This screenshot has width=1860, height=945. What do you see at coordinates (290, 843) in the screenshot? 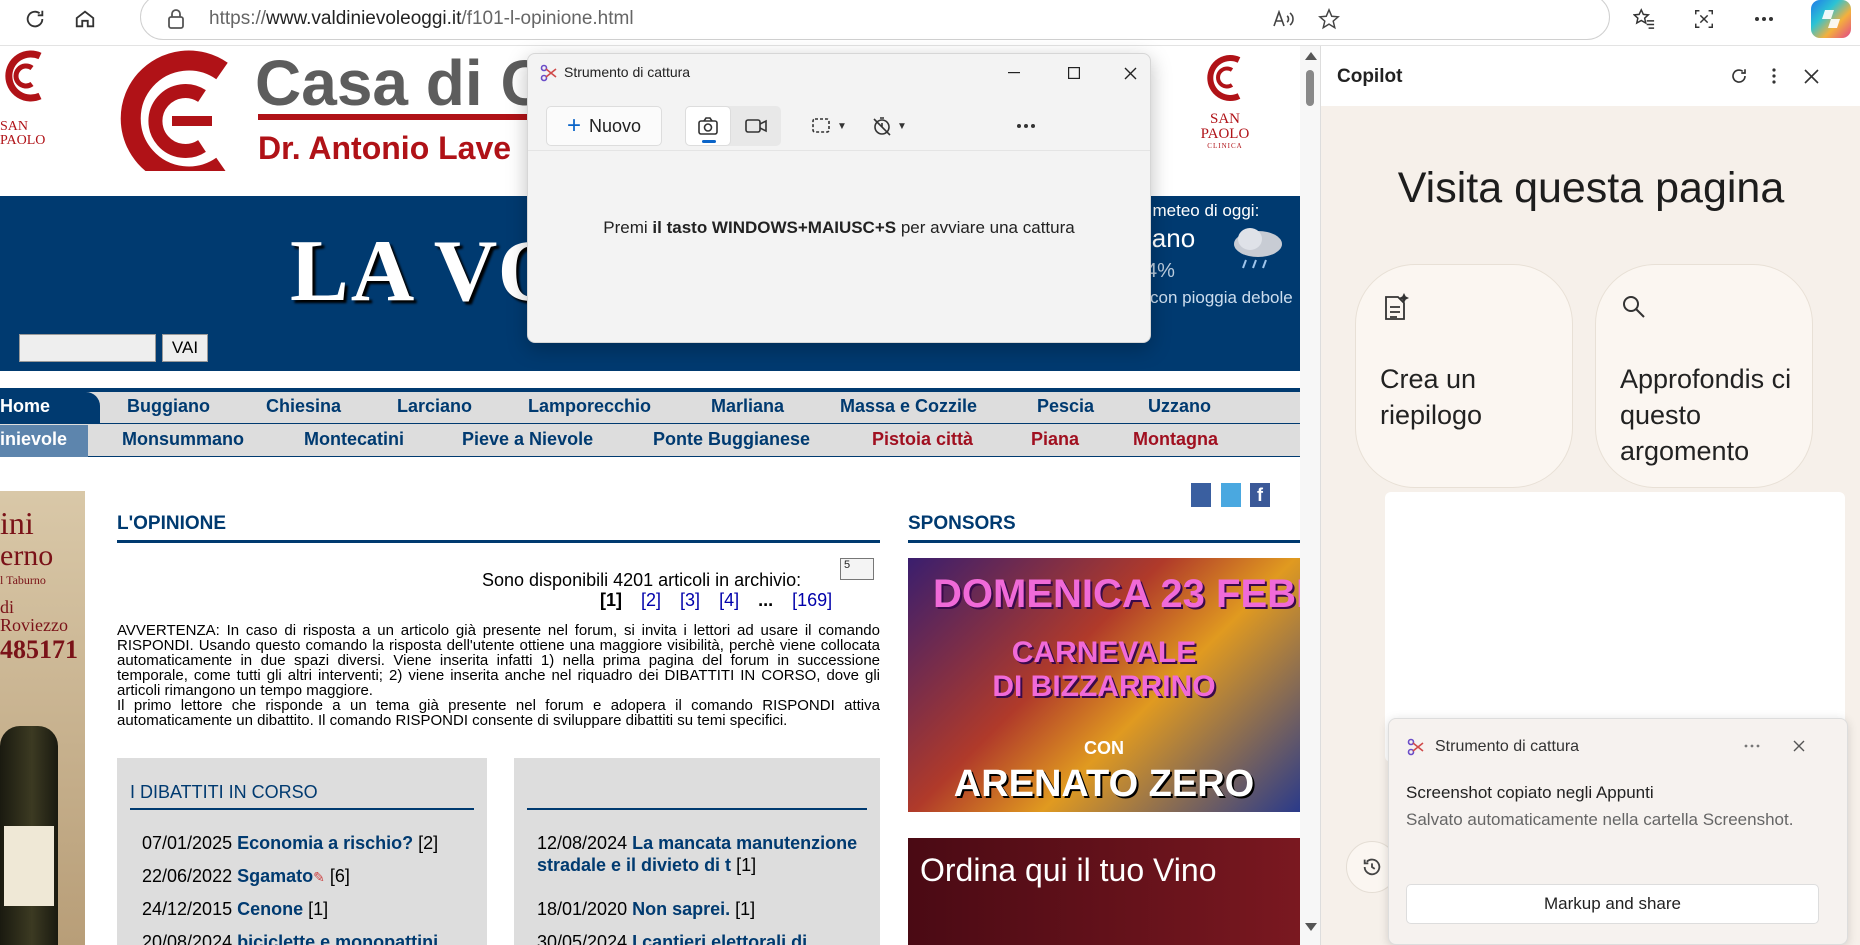
I see `list-item: 07/01/2025 Economia a rischio? [2]` at bounding box center [290, 843].